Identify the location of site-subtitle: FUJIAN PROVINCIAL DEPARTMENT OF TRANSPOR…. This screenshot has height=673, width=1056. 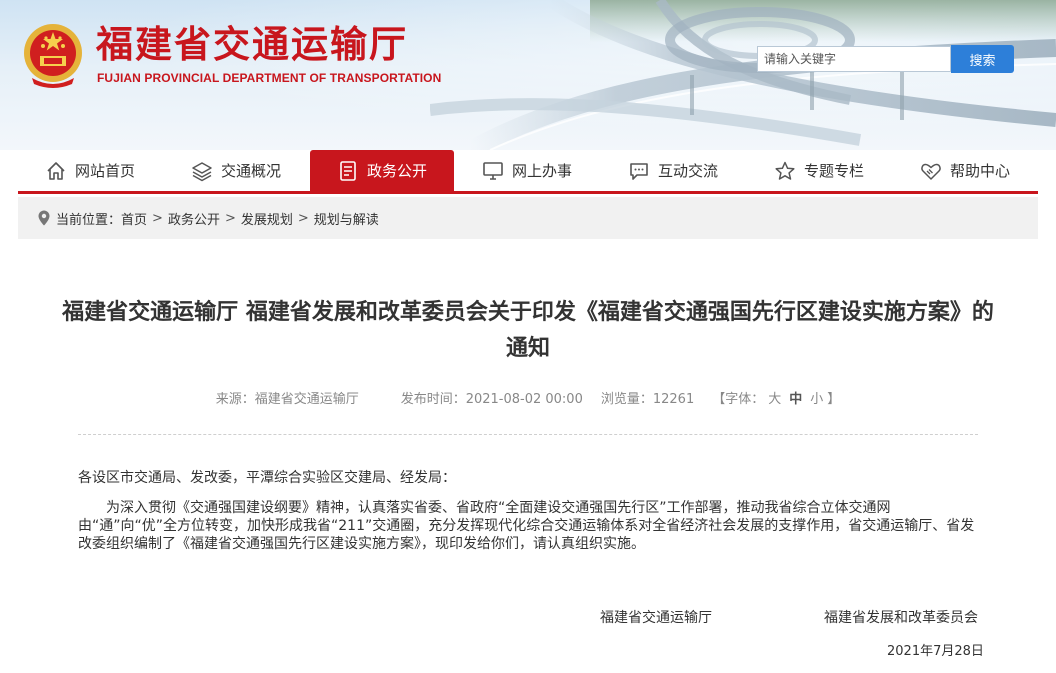
(269, 78).